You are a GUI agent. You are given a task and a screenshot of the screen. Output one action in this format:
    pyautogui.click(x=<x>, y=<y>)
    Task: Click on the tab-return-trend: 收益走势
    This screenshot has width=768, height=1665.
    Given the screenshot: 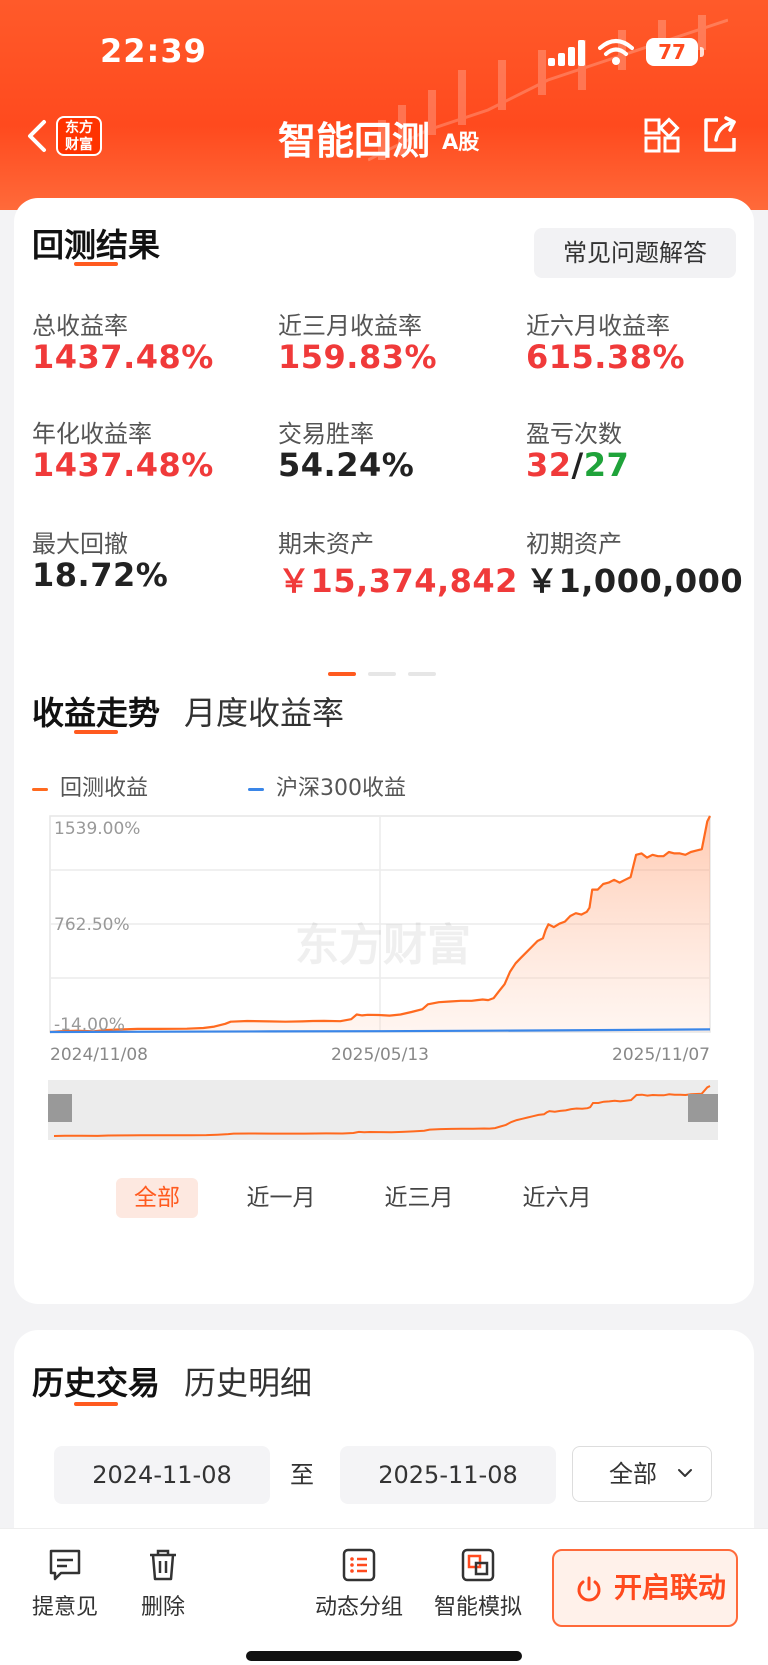 What is the action you would take?
    pyautogui.click(x=96, y=711)
    